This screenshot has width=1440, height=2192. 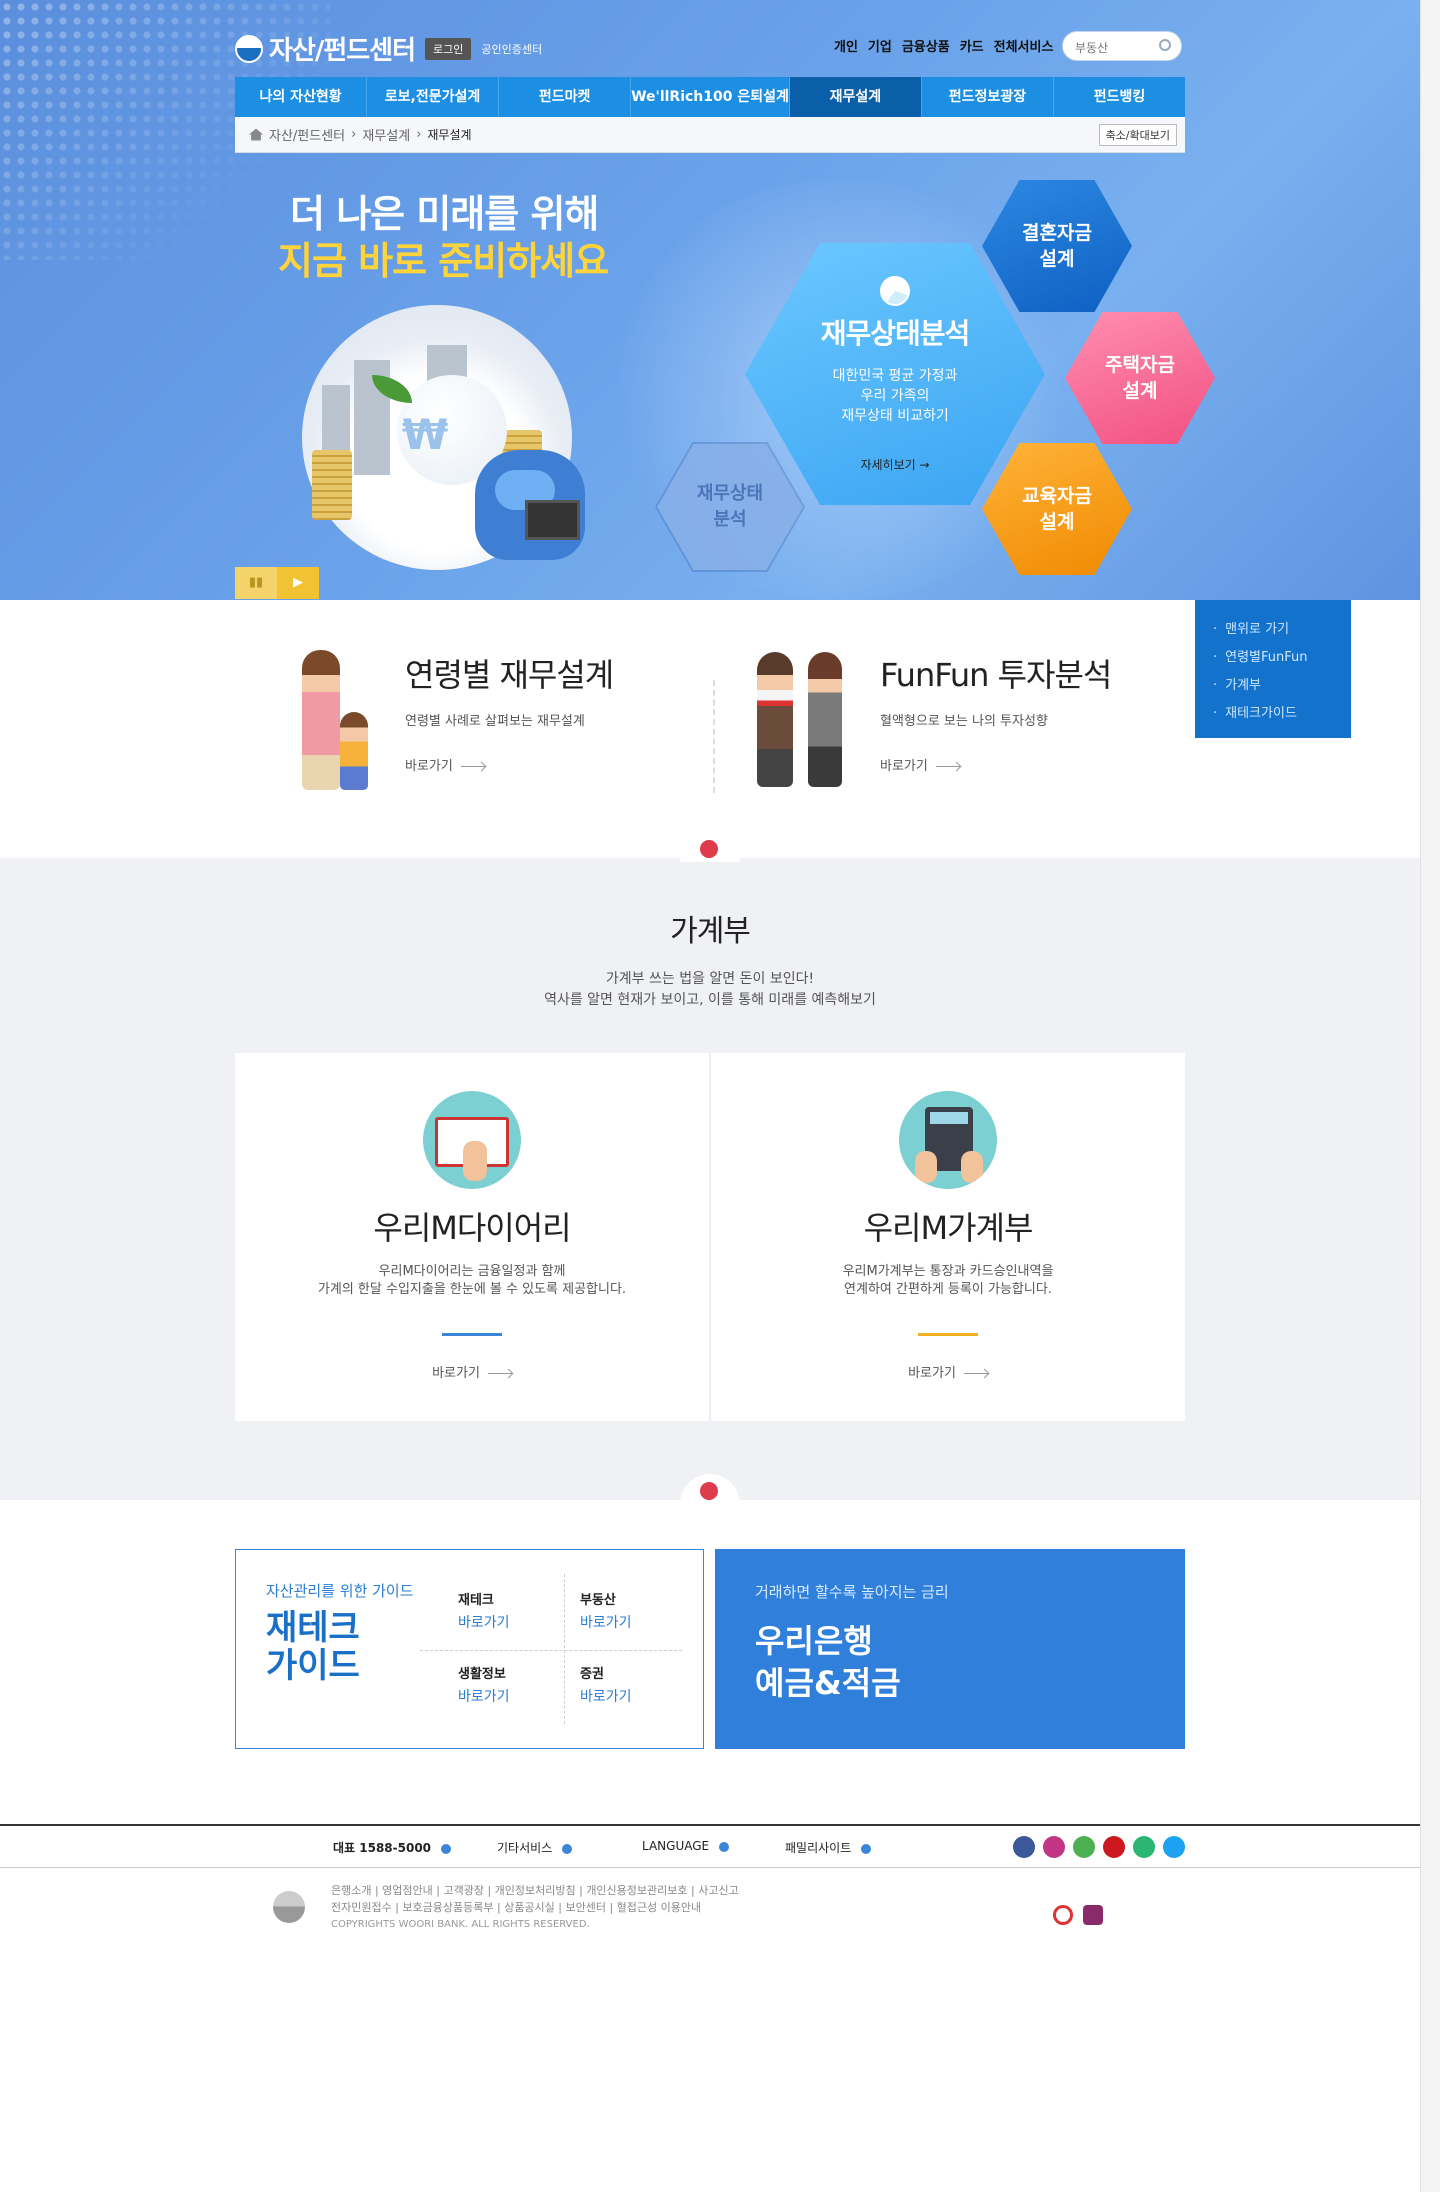 I want to click on top-link-personal: 개인, so click(x=846, y=45).